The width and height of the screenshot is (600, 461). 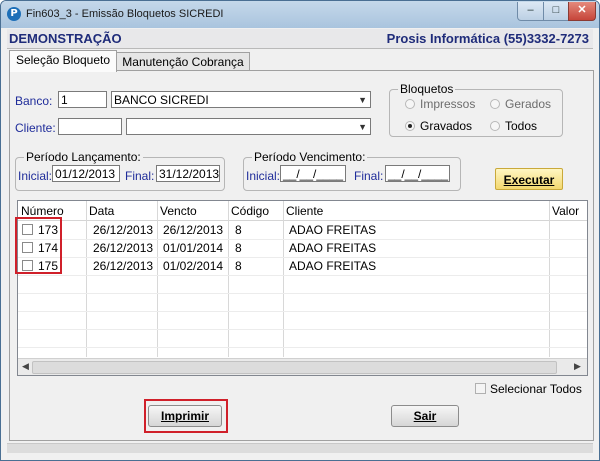 I want to click on lancamento-inicial-label: Inicial:, so click(x=35, y=176).